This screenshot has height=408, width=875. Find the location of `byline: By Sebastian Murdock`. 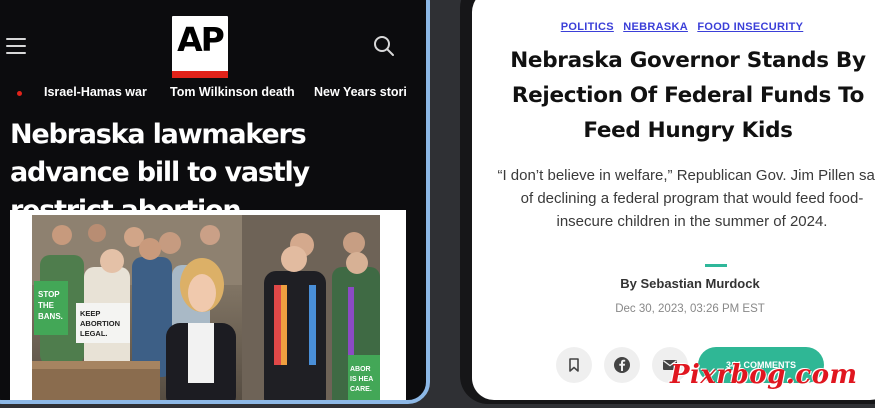

byline: By Sebastian Murdock is located at coordinates (673, 283).